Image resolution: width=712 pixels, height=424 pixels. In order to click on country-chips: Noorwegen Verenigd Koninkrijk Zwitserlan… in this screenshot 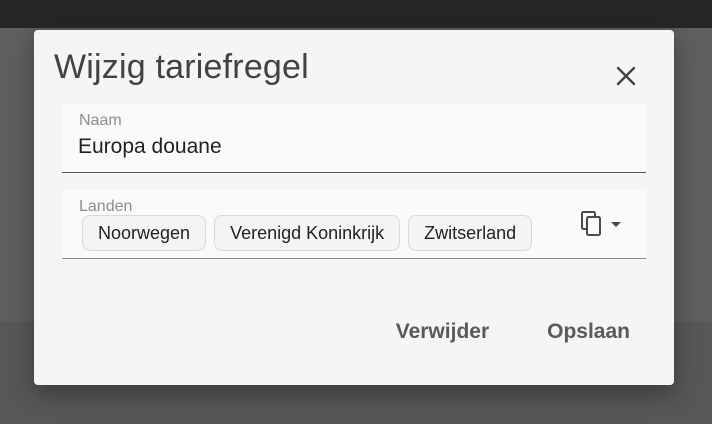, I will do `click(307, 233)`.